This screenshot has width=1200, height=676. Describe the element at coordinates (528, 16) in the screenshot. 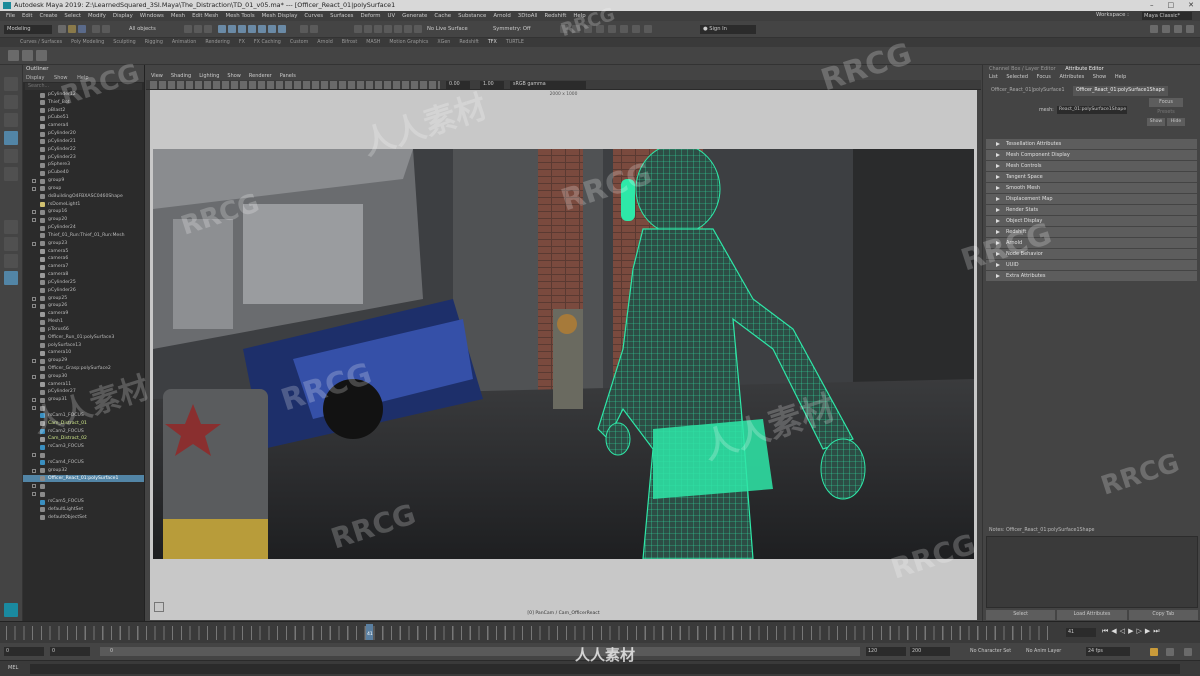

I see `menu-item: 3DtoAll` at that location.